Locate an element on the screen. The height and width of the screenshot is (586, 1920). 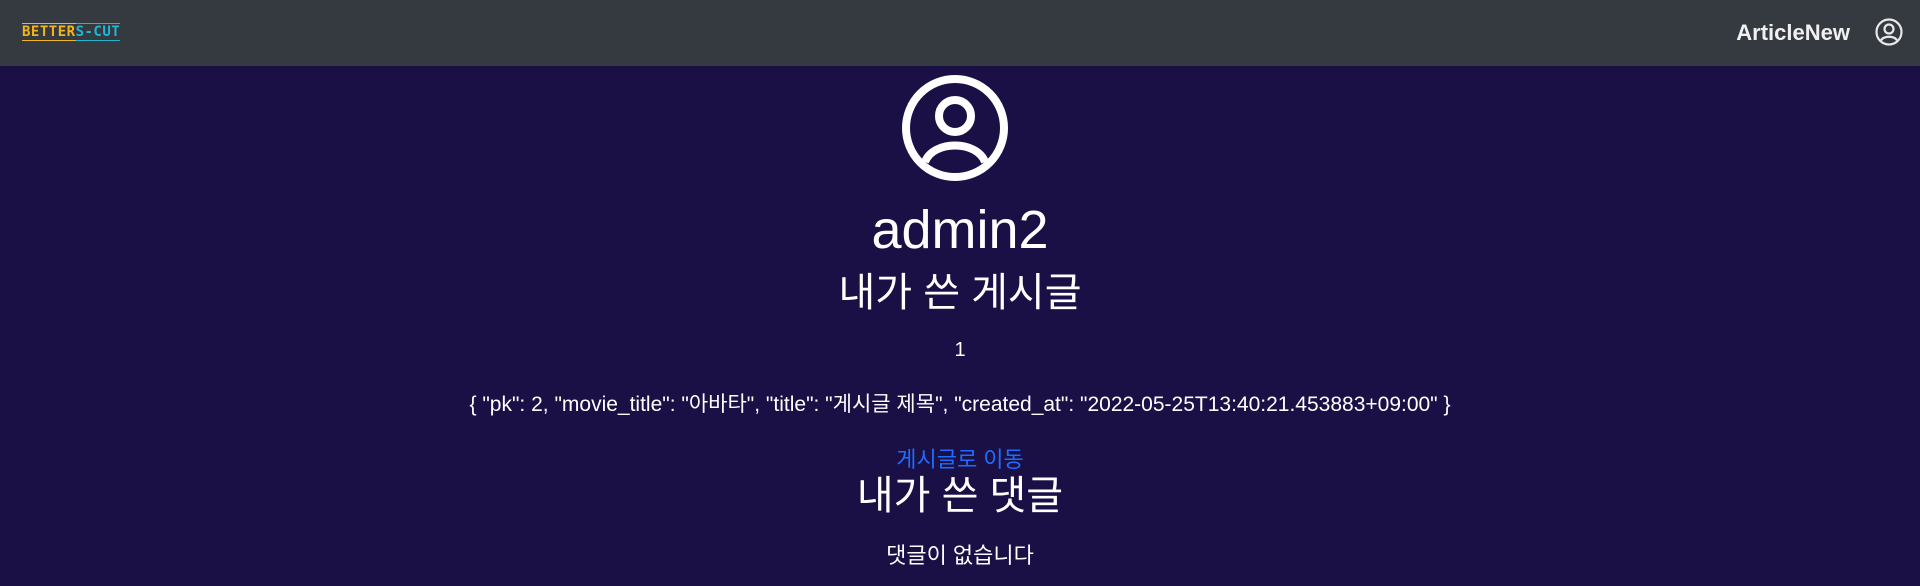
my-articles-heading: 내가 쓴 게시글 is located at coordinates (960, 293).